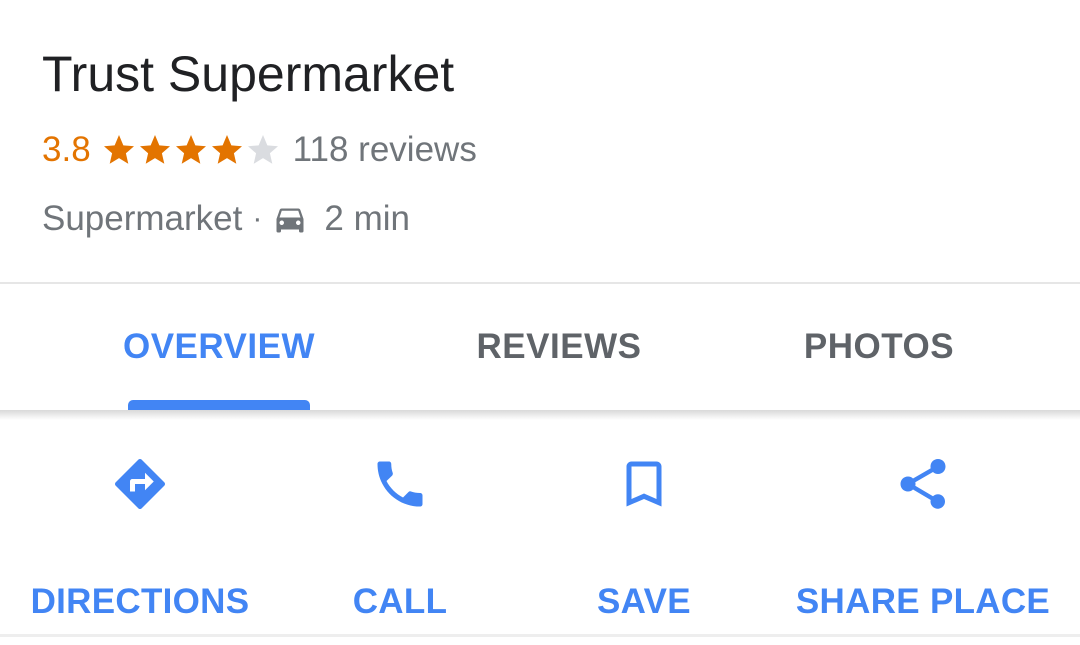  I want to click on directions-button: DIRECTIONS, so click(140, 527).